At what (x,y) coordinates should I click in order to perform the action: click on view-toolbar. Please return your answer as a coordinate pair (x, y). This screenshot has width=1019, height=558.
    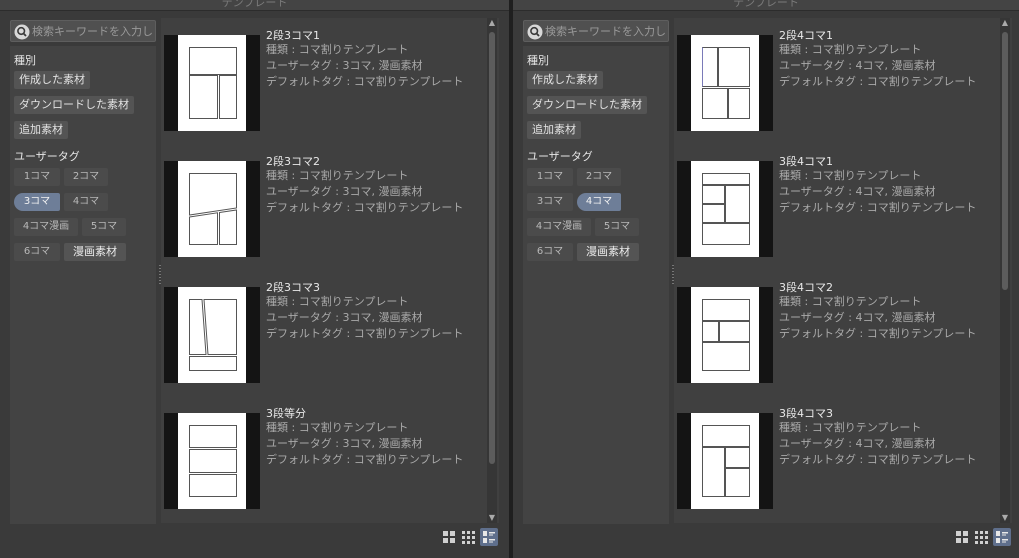
    Looking at the image, I should click on (766, 541).